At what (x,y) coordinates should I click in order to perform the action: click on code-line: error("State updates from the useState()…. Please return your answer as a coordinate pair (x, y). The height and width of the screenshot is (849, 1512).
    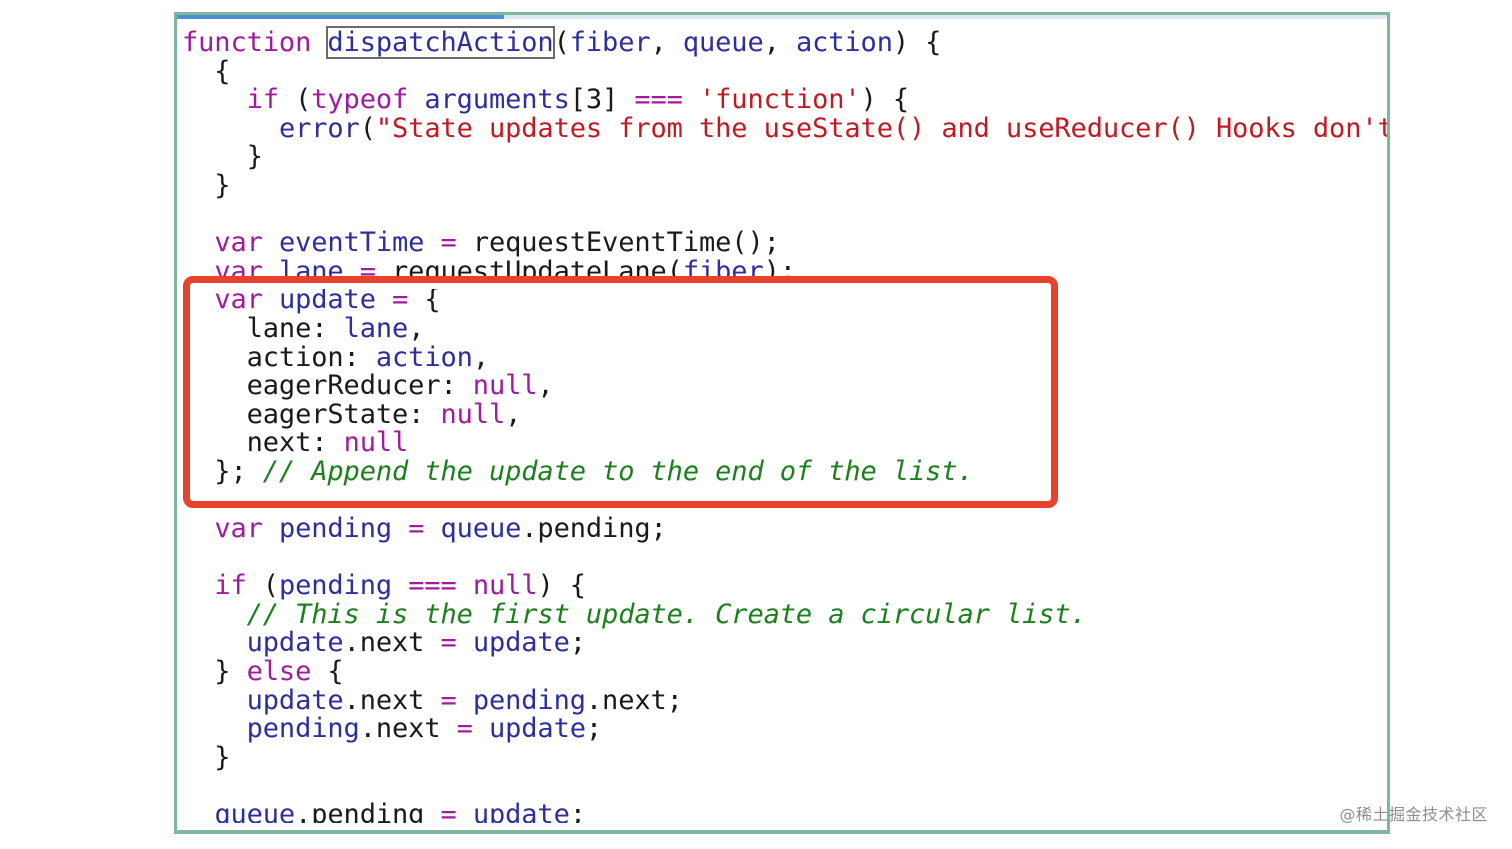
    Looking at the image, I should click on (786, 128).